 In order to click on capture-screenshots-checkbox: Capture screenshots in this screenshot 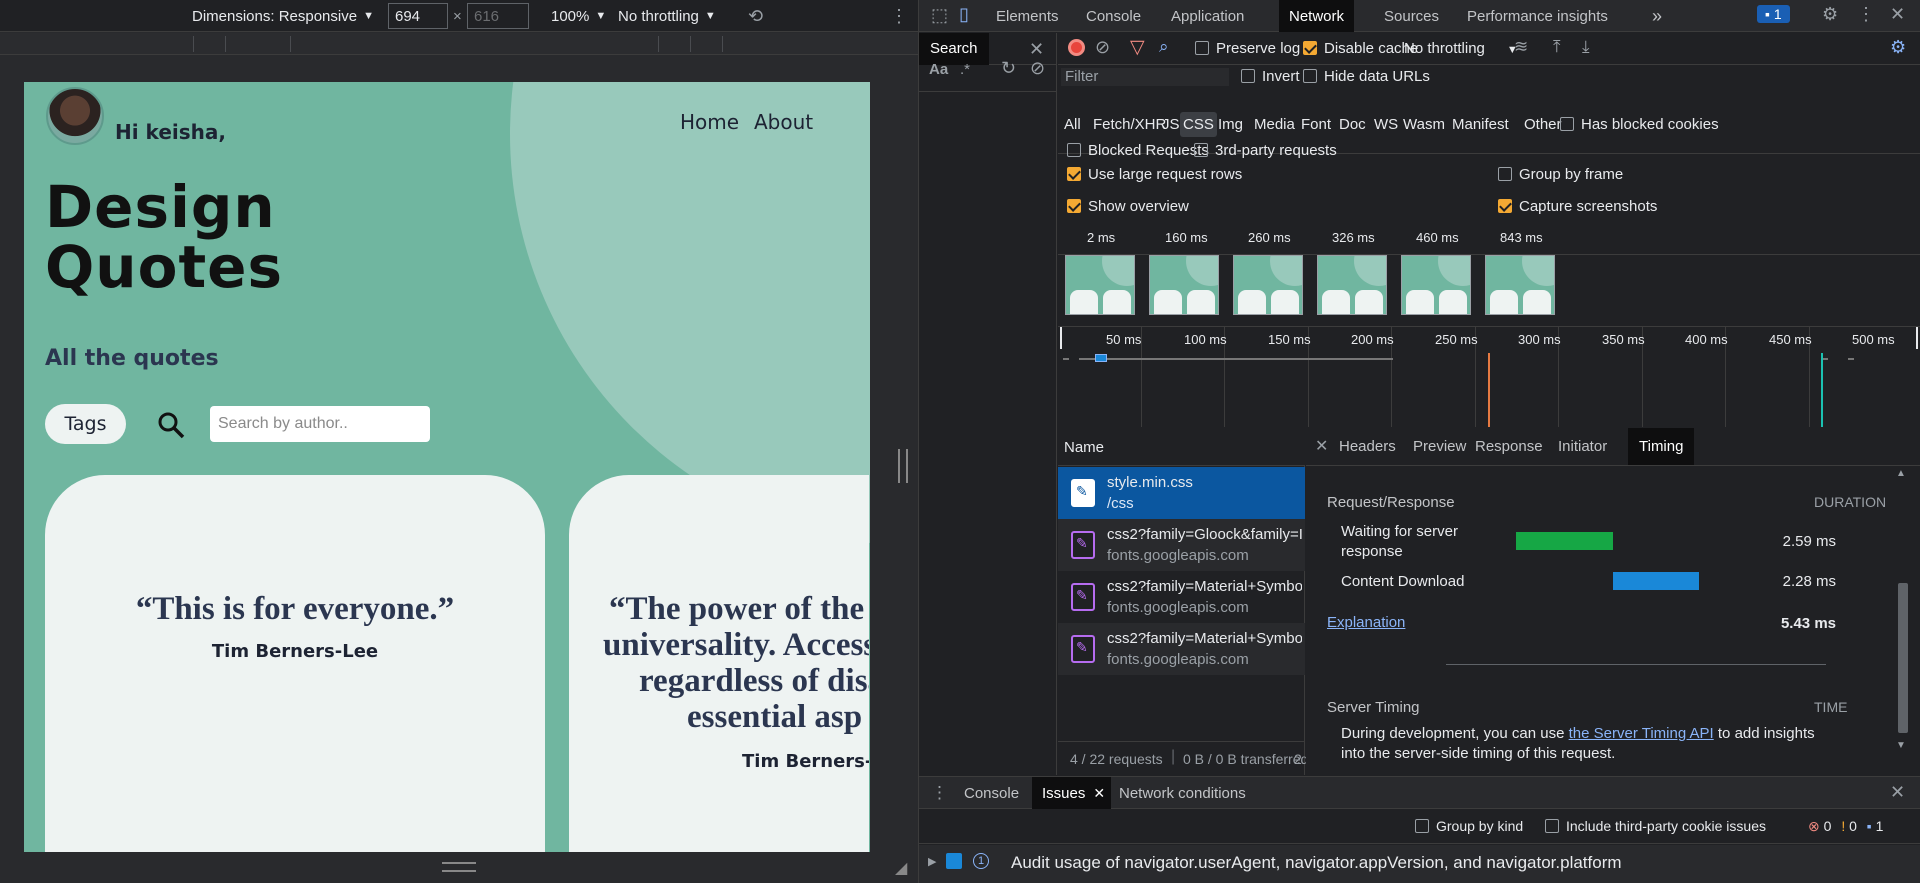, I will do `click(1577, 206)`.